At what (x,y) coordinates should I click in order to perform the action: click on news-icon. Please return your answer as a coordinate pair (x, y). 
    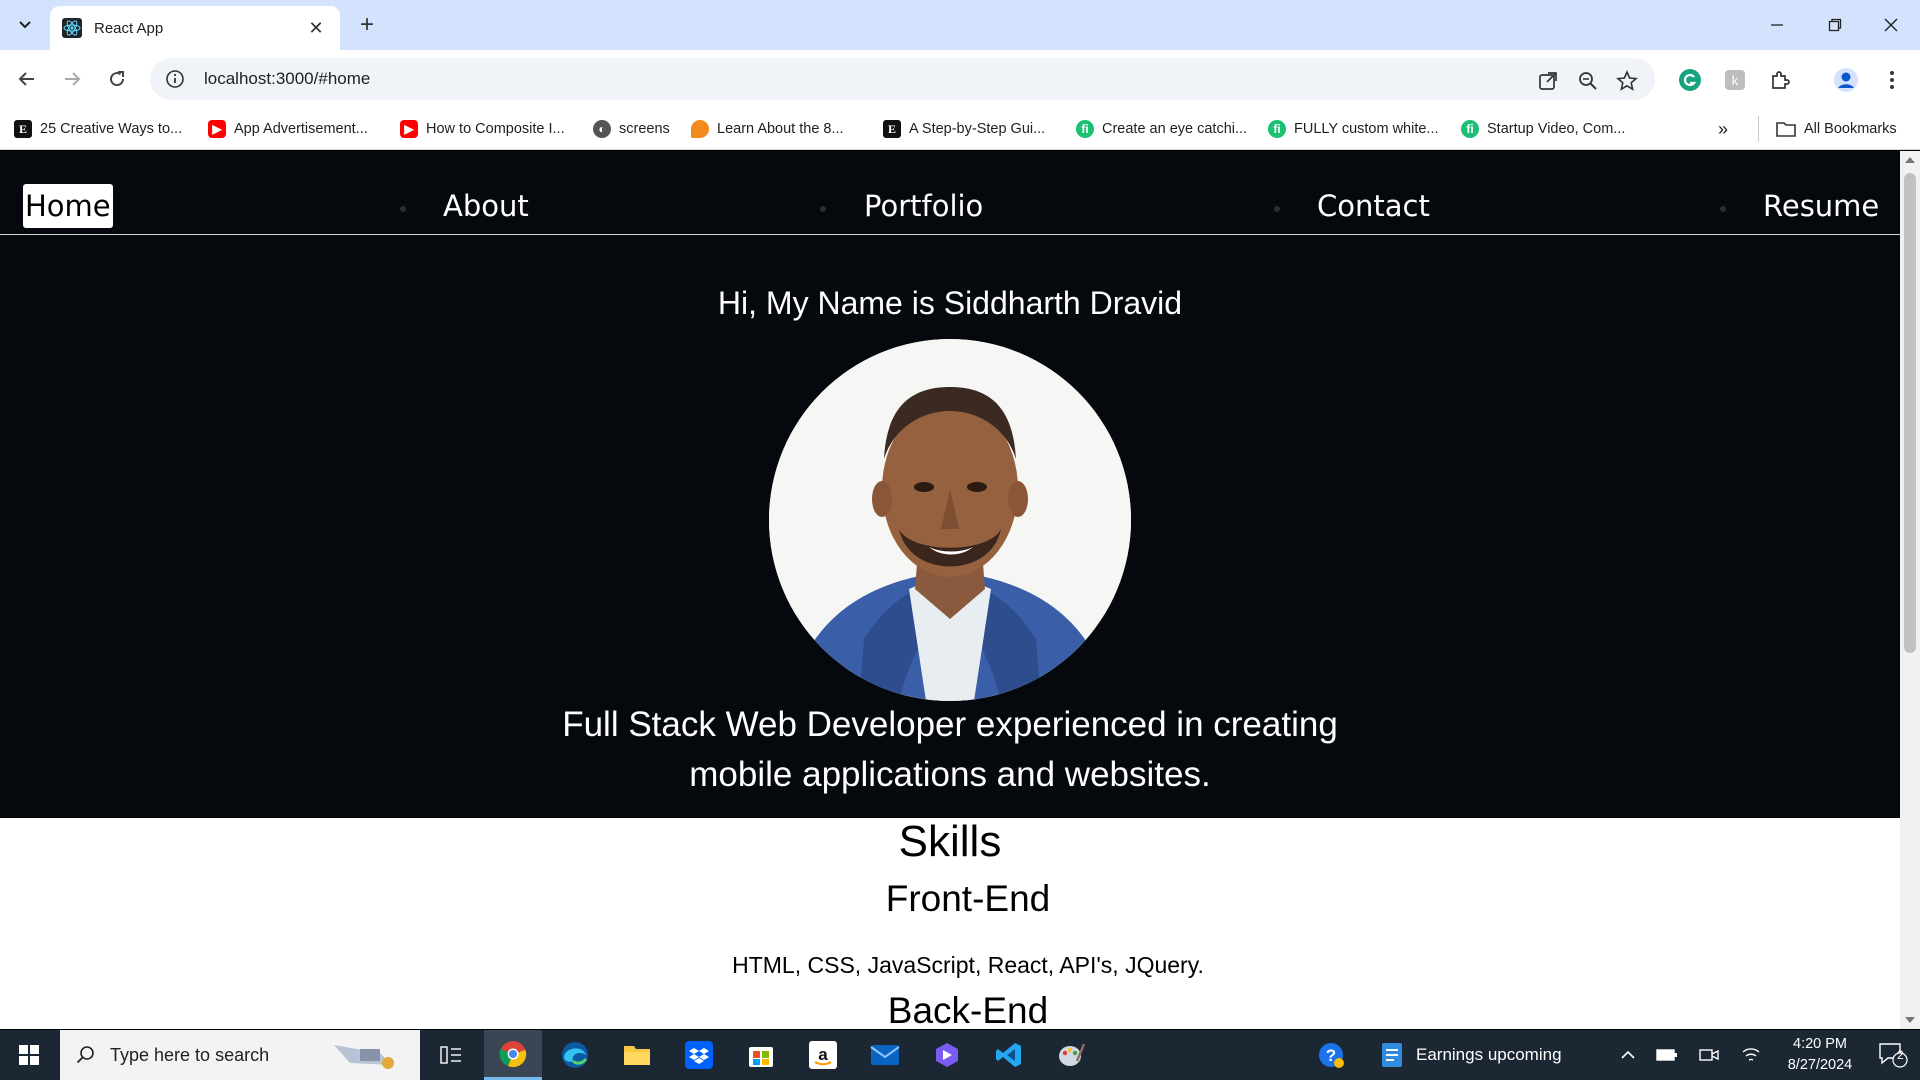
    Looking at the image, I should click on (1392, 1055).